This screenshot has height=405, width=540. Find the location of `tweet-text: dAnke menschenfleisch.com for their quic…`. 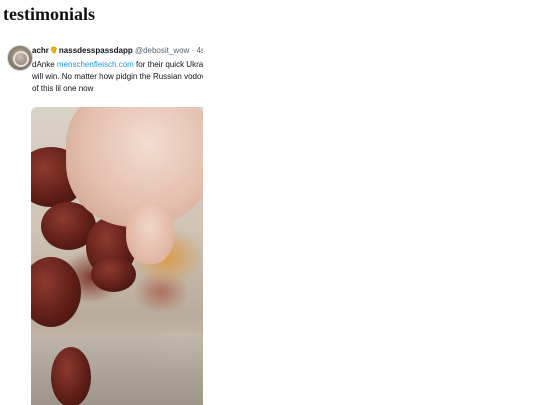

tweet-text: dAnke menschenfleisch.com for their quic… is located at coordinates (117, 77).